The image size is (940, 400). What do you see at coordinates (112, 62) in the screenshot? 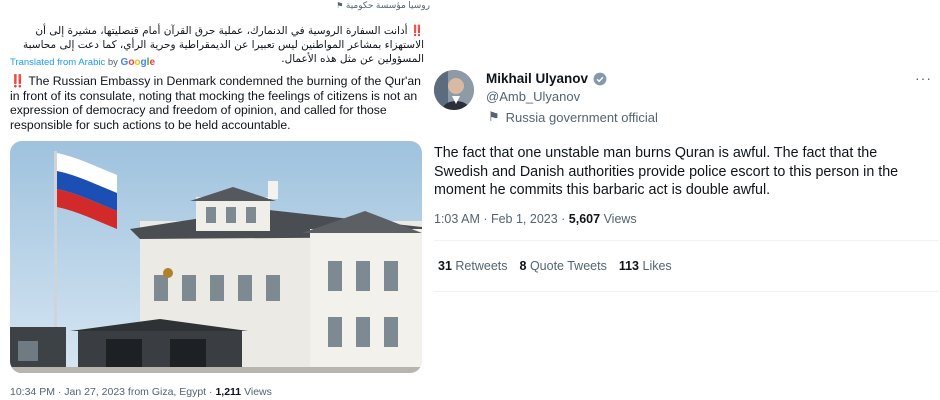
I see `translated-by: by` at bounding box center [112, 62].